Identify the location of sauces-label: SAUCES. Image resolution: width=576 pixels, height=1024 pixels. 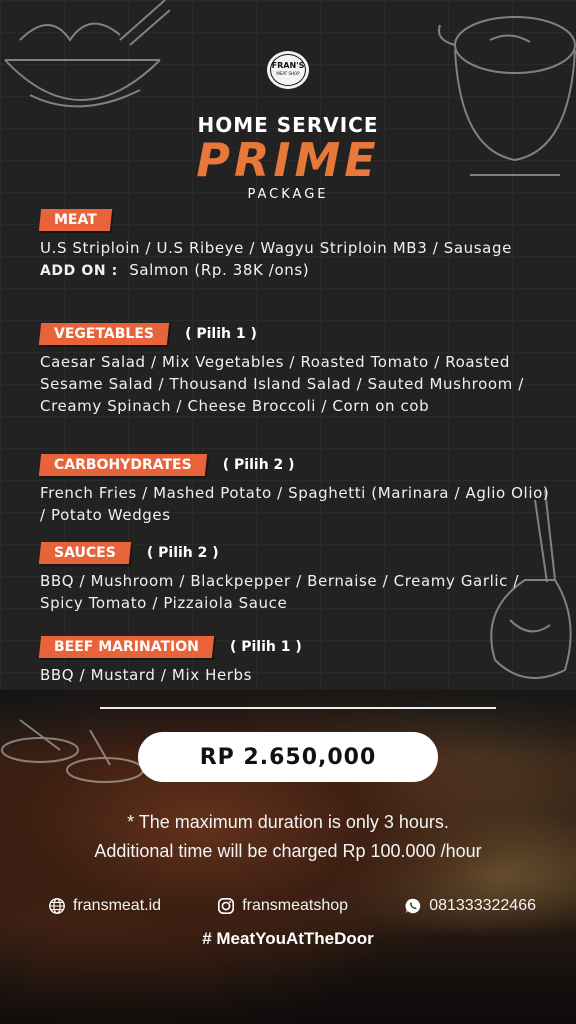
(84, 553).